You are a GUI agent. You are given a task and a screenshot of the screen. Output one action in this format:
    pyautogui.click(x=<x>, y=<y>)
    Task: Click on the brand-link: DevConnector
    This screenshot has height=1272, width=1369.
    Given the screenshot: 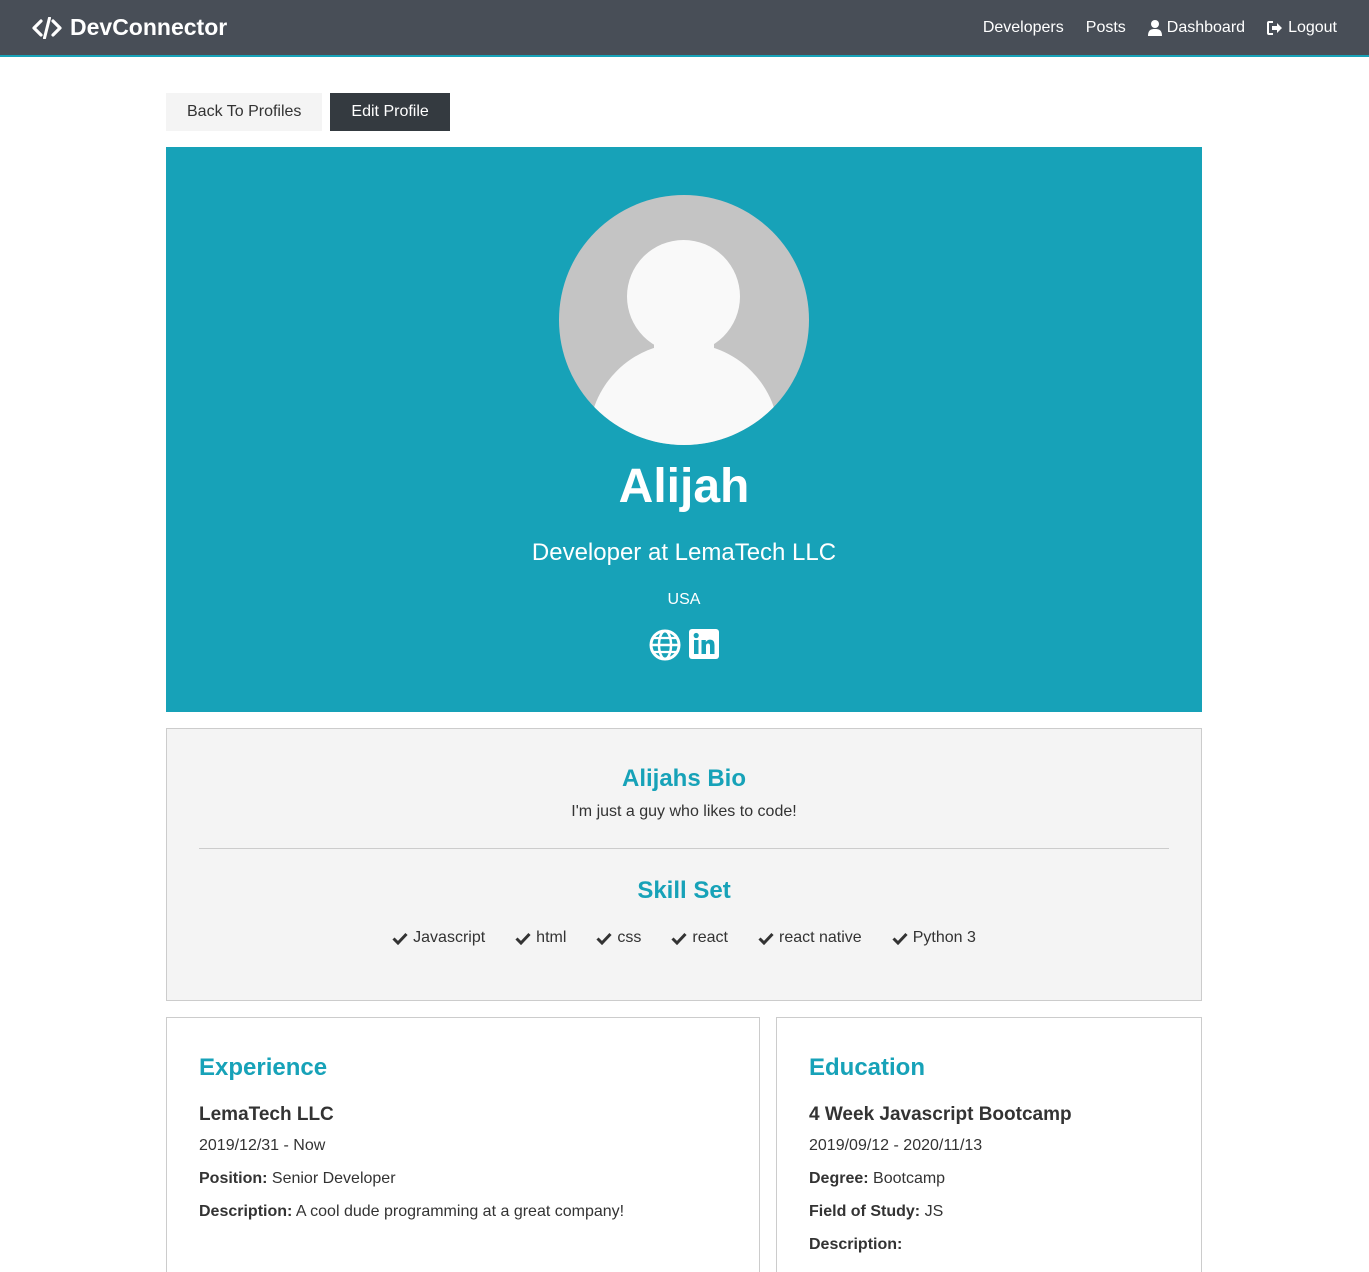 What is the action you would take?
    pyautogui.click(x=129, y=27)
    